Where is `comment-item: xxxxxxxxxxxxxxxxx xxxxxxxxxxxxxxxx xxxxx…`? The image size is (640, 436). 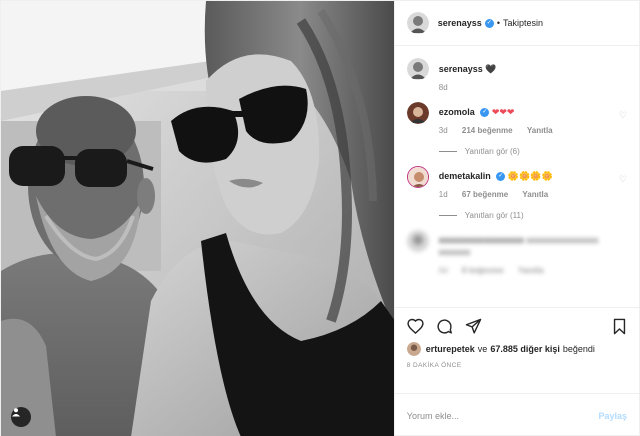 comment-item: xxxxxxxxxxxxxxxxx xxxxxxxxxxxxxxxx xxxxx… is located at coordinates (516, 252).